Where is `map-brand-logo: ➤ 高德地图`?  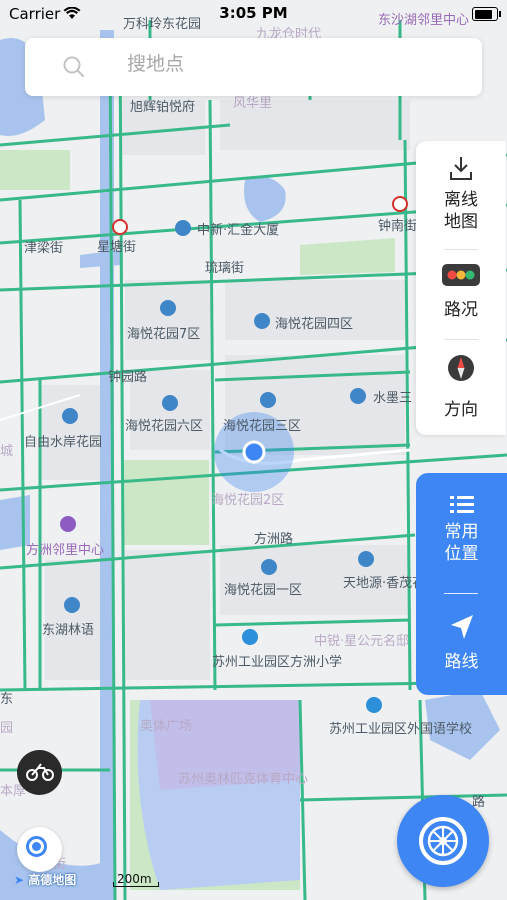 map-brand-logo: ➤ 高德地图 is located at coordinates (45, 879).